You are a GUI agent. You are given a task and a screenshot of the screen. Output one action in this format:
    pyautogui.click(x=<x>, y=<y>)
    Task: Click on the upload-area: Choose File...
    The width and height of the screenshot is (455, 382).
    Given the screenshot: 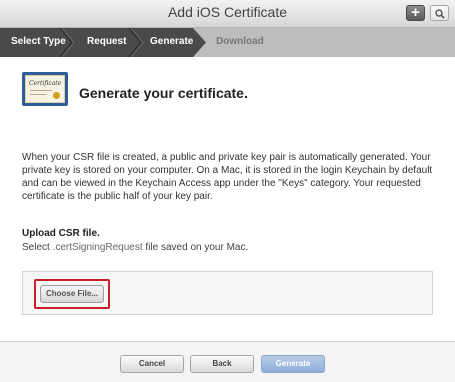 What is the action you would take?
    pyautogui.click(x=227, y=293)
    